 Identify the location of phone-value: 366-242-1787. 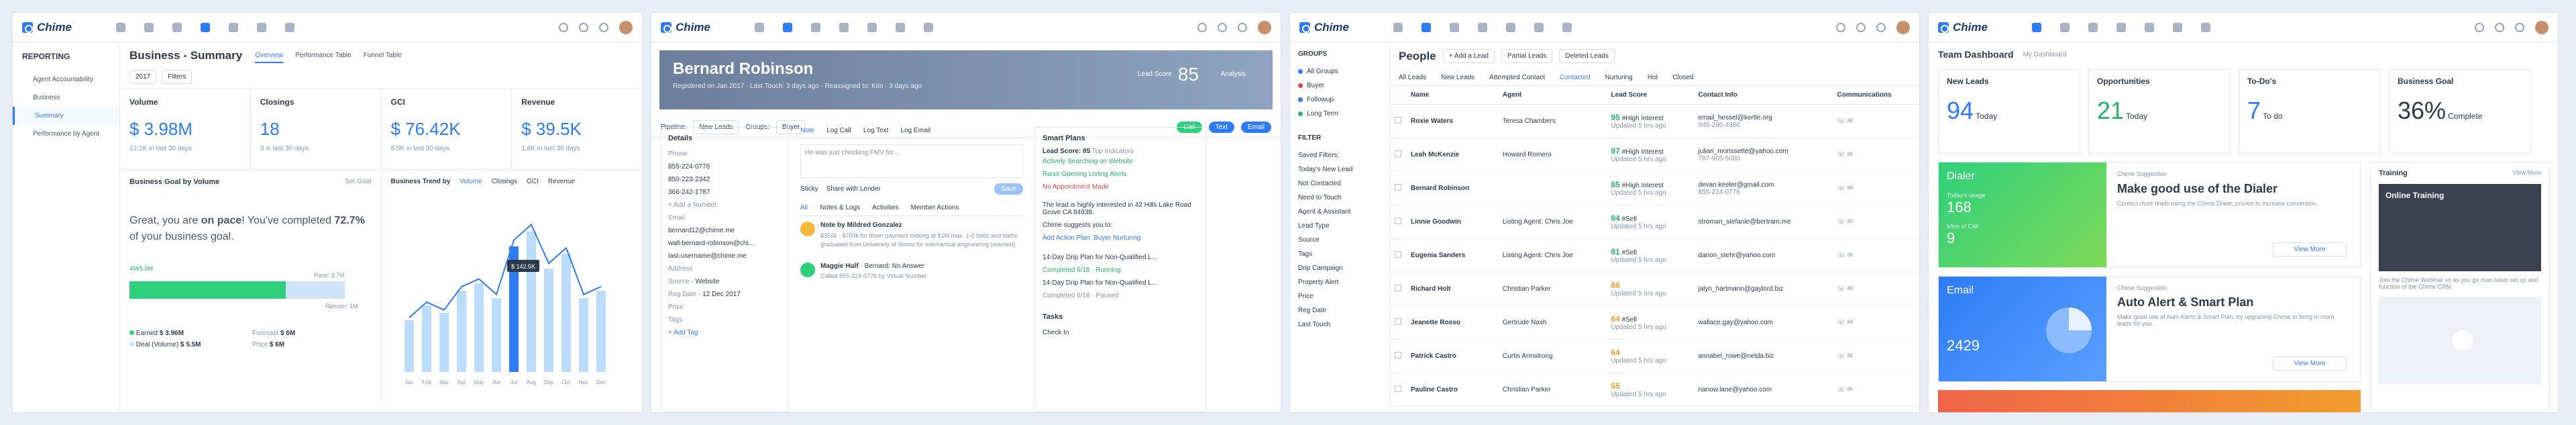
(724, 193).